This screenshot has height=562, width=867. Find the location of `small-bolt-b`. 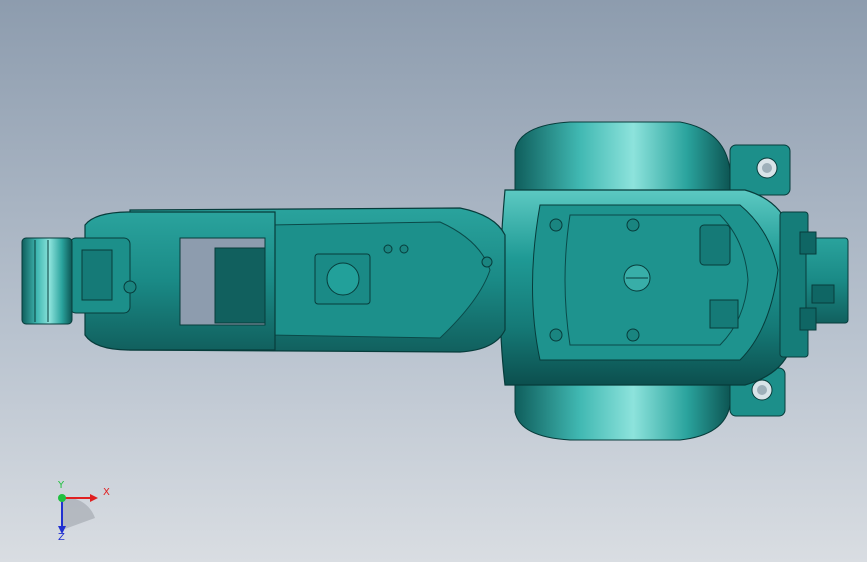

small-bolt-b is located at coordinates (404, 249).